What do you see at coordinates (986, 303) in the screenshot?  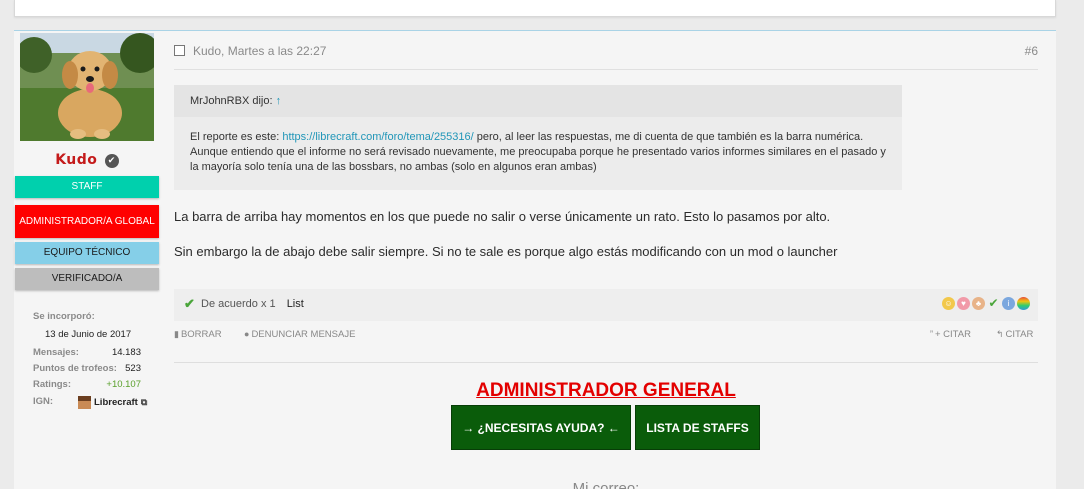 I see `reaction-buttons: ☺ ♥ ♣ ✔ i` at bounding box center [986, 303].